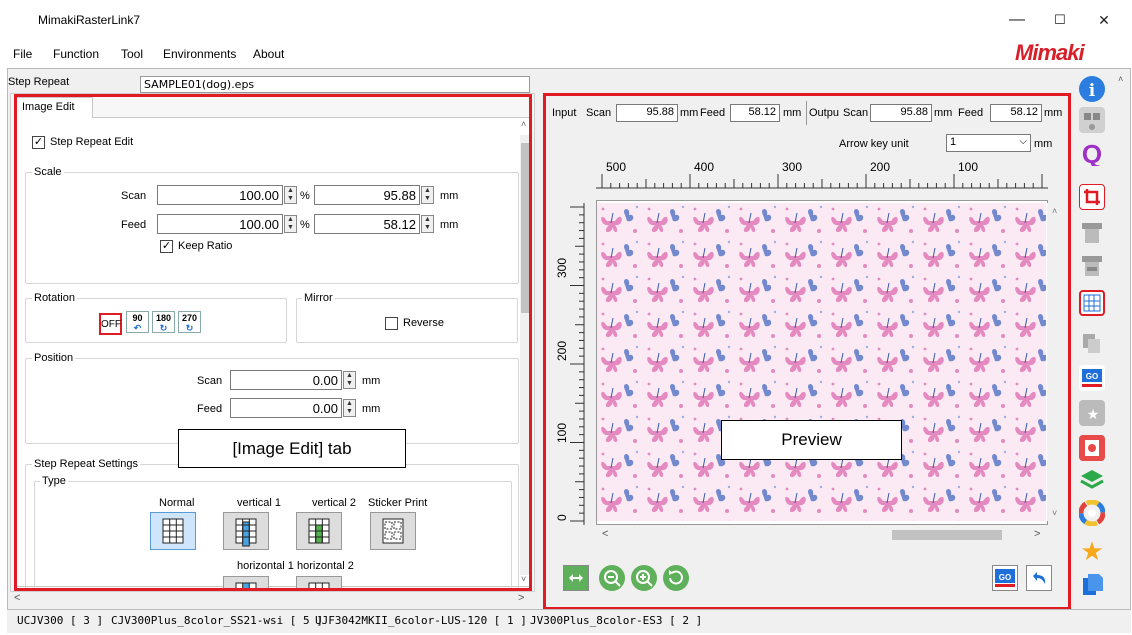 The image size is (1132, 635). I want to click on tab-image-edit: Image Edit, so click(54, 107).